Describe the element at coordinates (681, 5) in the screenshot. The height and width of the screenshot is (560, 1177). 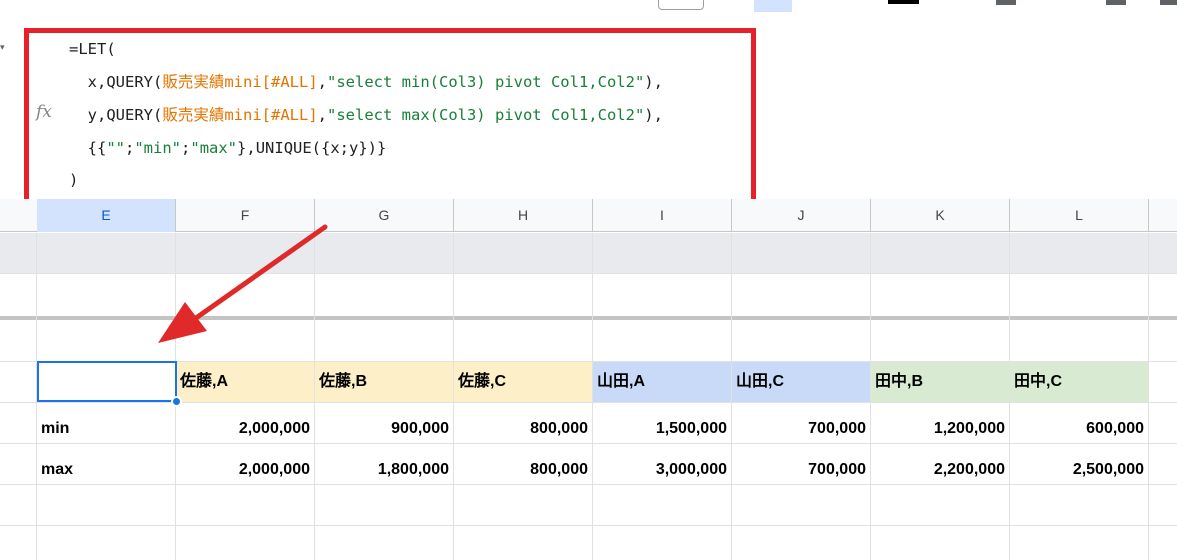
I see `font-size-box` at that location.